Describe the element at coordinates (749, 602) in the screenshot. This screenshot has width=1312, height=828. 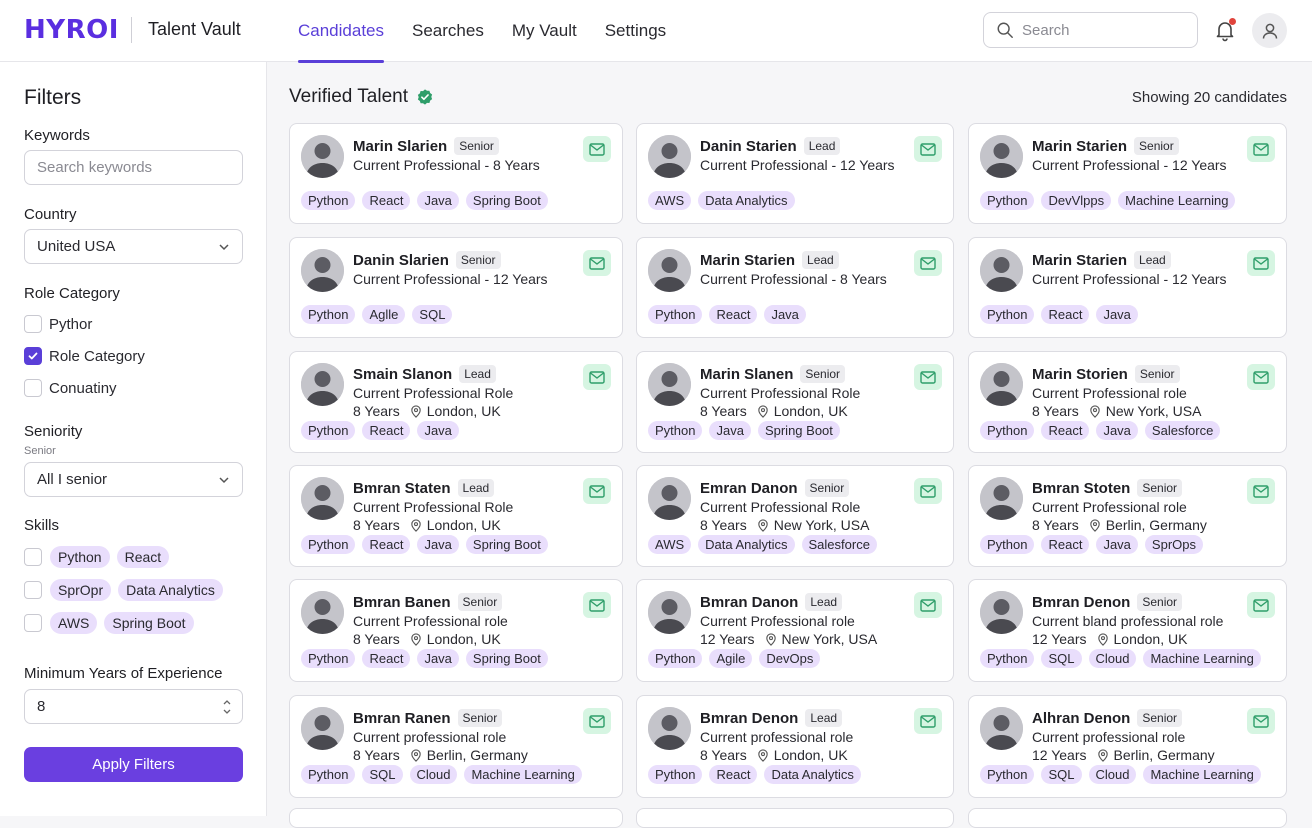
I see `candidate-name: Bmran Danon` at that location.